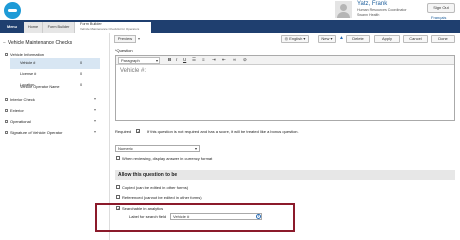  What do you see at coordinates (203, 59) in the screenshot?
I see `numbered-list-icon: ≡` at bounding box center [203, 59].